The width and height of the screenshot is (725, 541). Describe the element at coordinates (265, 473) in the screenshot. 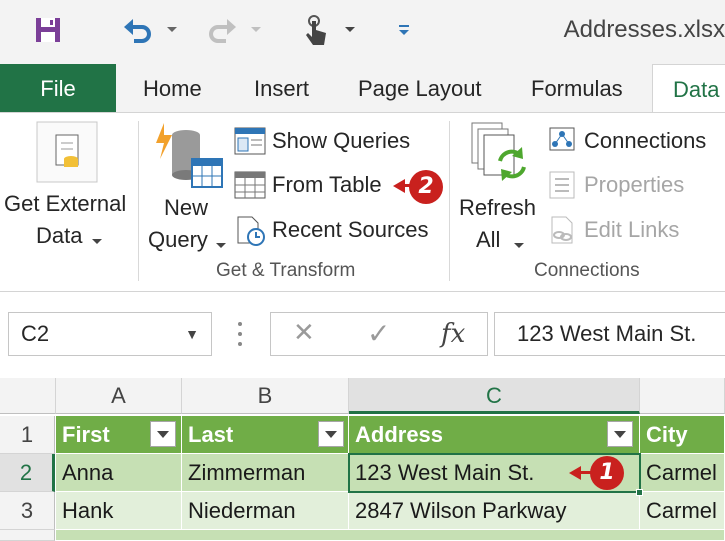

I see `table-cell: Zimmerman` at that location.